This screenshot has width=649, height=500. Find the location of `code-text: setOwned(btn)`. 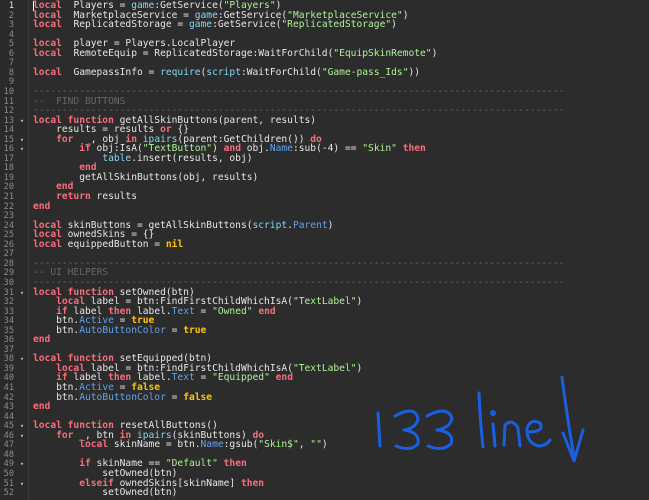

code-text: setOwned(btn) is located at coordinates (105, 493).